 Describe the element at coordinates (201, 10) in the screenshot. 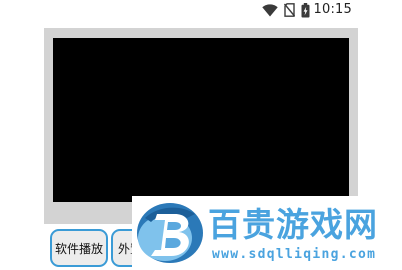

I see `status-bar: 10:15` at that location.